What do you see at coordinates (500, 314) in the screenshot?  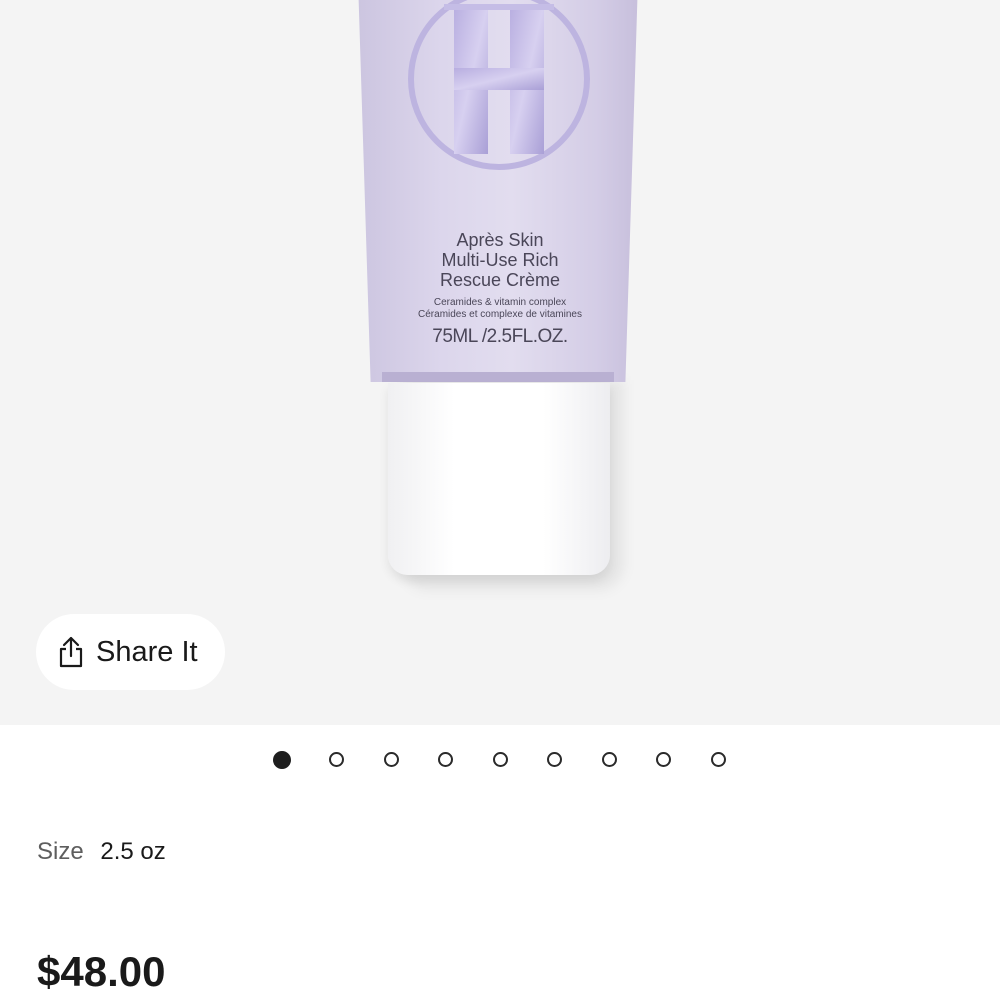 I see `product-subtitle-line: Céramides et complexe de vitamines` at bounding box center [500, 314].